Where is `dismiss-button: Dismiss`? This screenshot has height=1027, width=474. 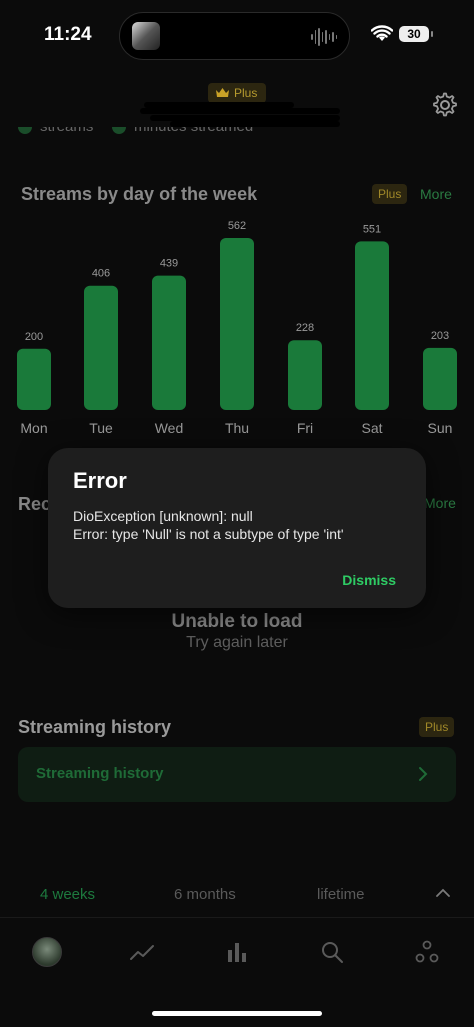
dismiss-button: Dismiss is located at coordinates (369, 580).